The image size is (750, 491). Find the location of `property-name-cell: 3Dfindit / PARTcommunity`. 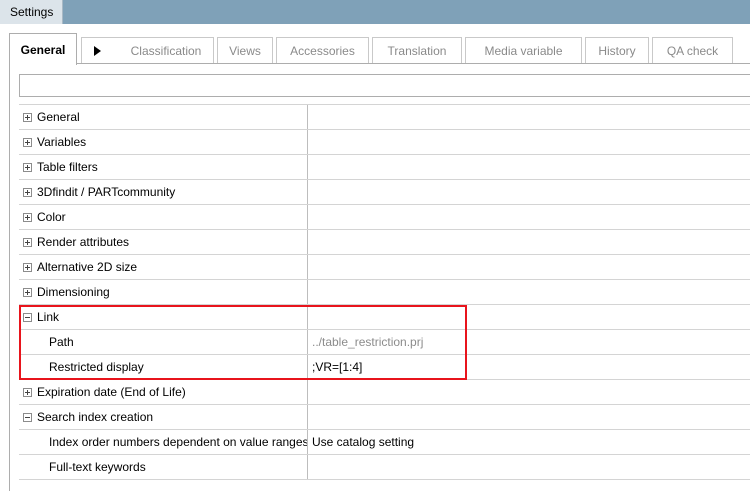

property-name-cell: 3Dfindit / PARTcommunity is located at coordinates (163, 192).